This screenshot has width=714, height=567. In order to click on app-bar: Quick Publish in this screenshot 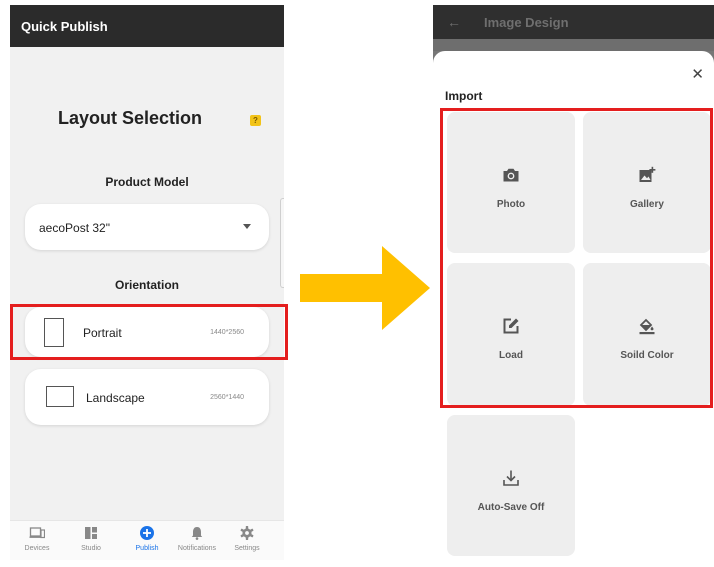, I will do `click(147, 26)`.